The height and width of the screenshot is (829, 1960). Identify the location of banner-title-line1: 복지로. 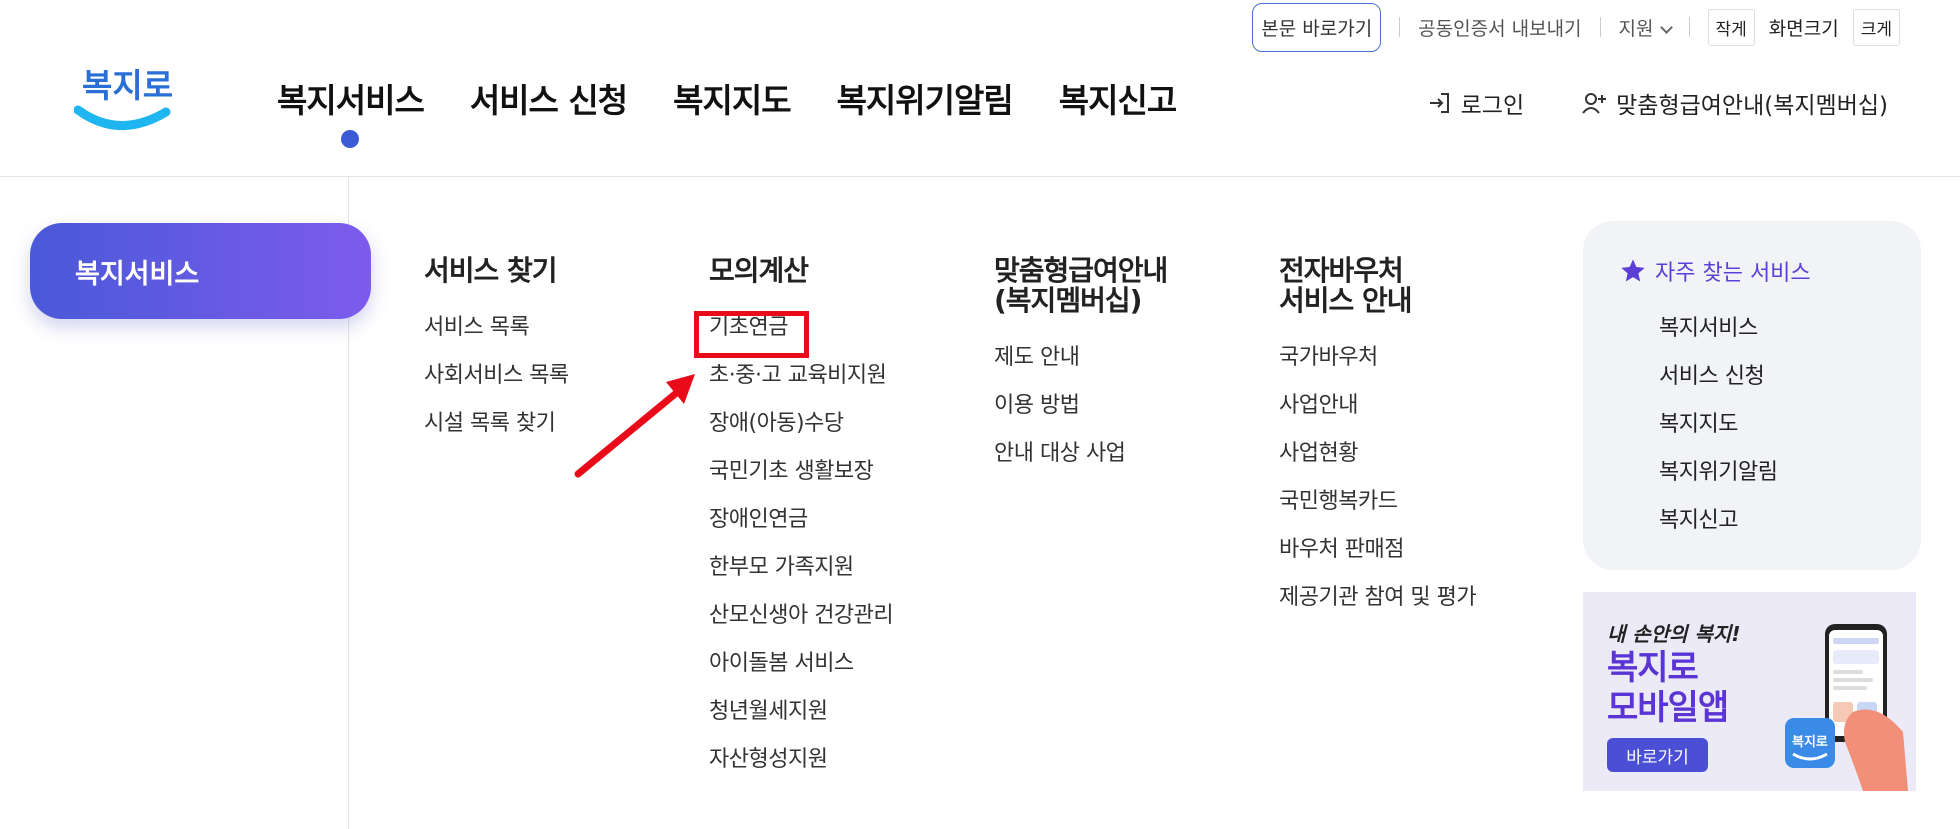
(1653, 668).